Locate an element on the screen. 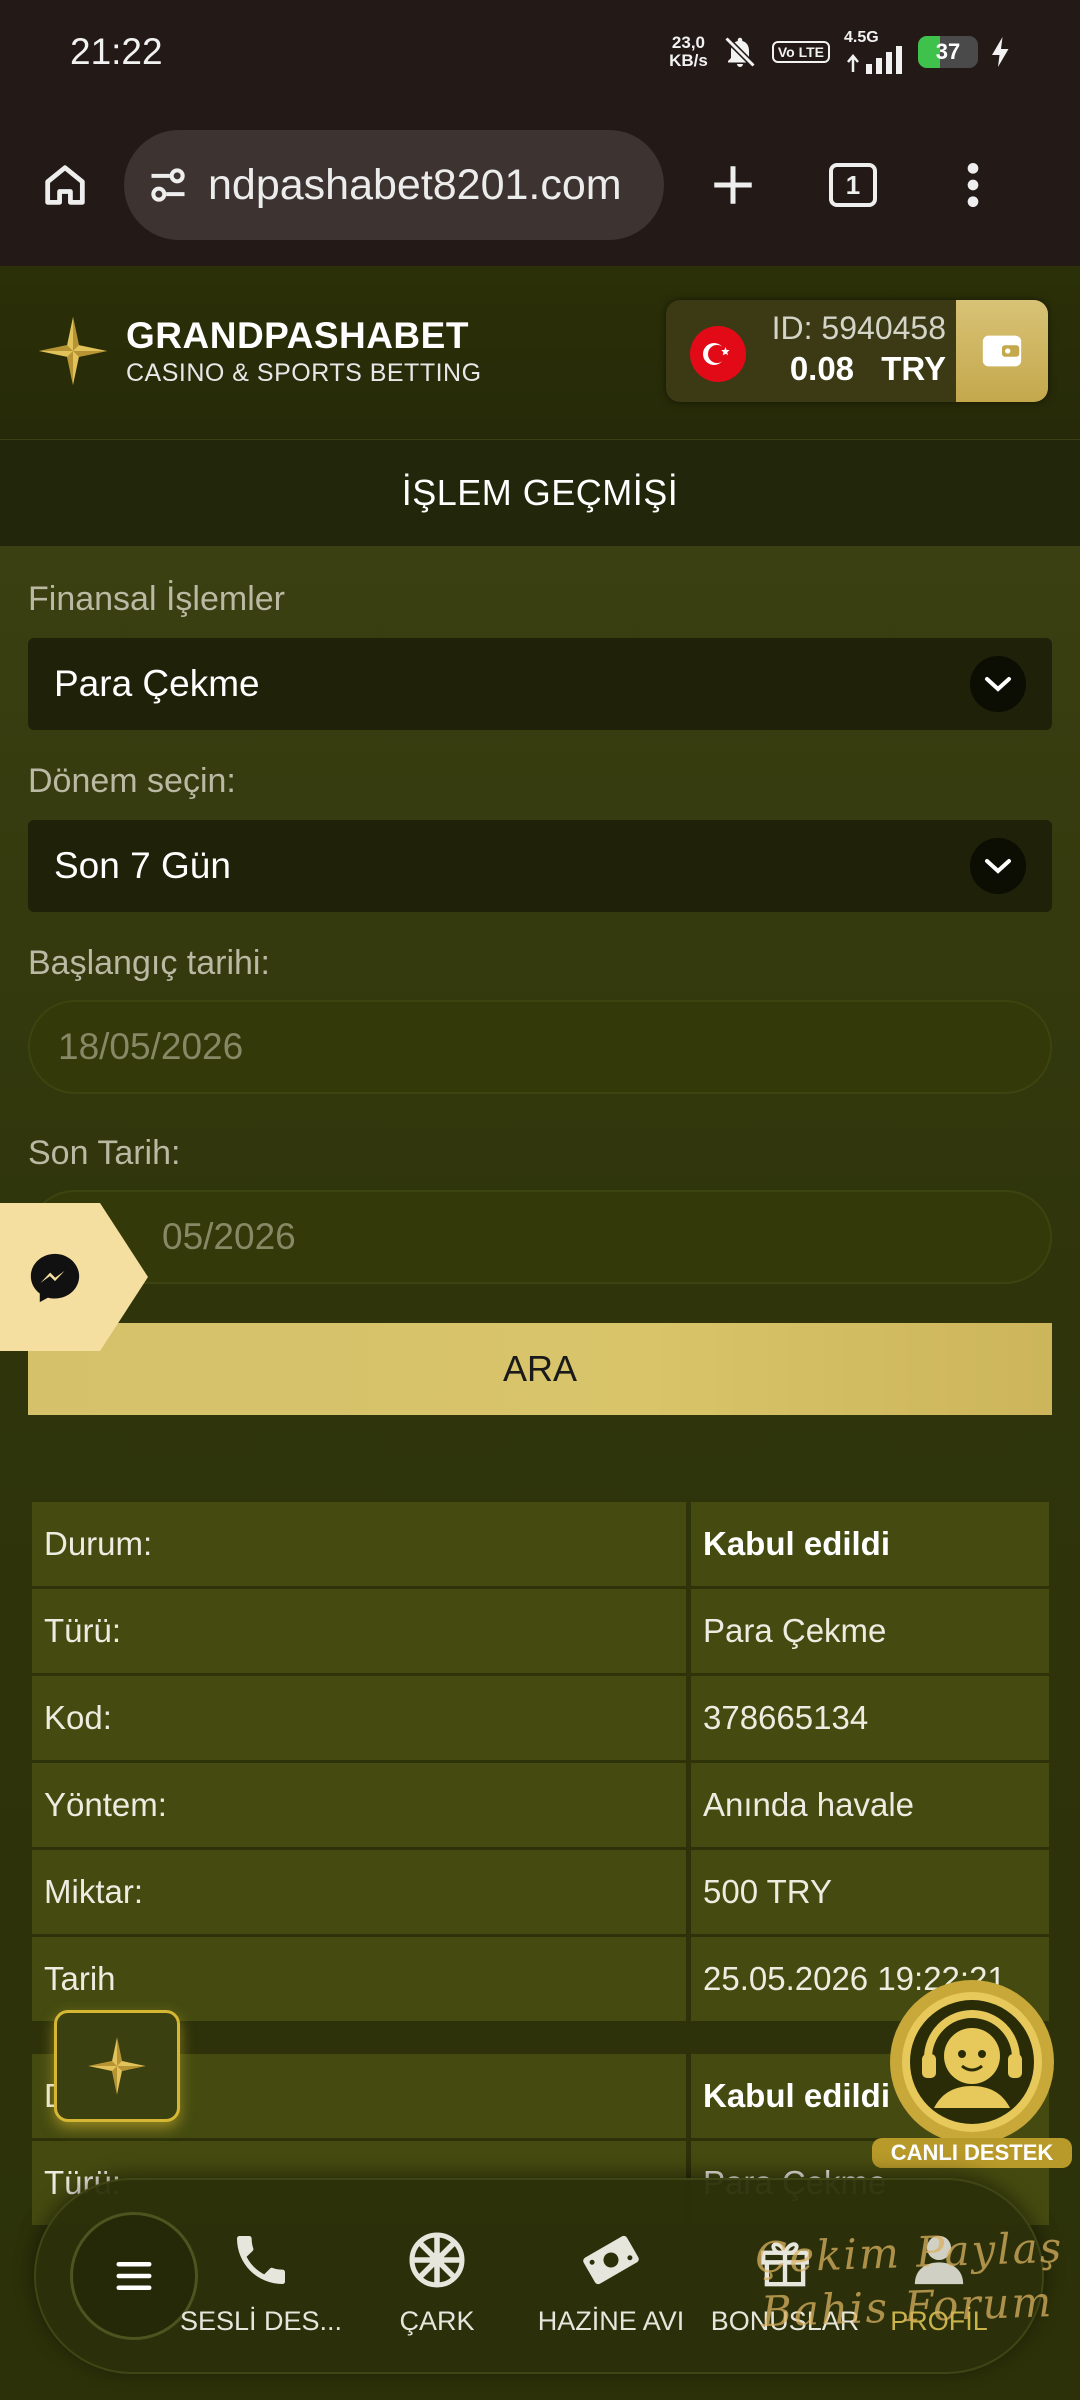 The image size is (1080, 2400). page-title-bar: İŞLEM GEÇMİŞİ is located at coordinates (540, 493).